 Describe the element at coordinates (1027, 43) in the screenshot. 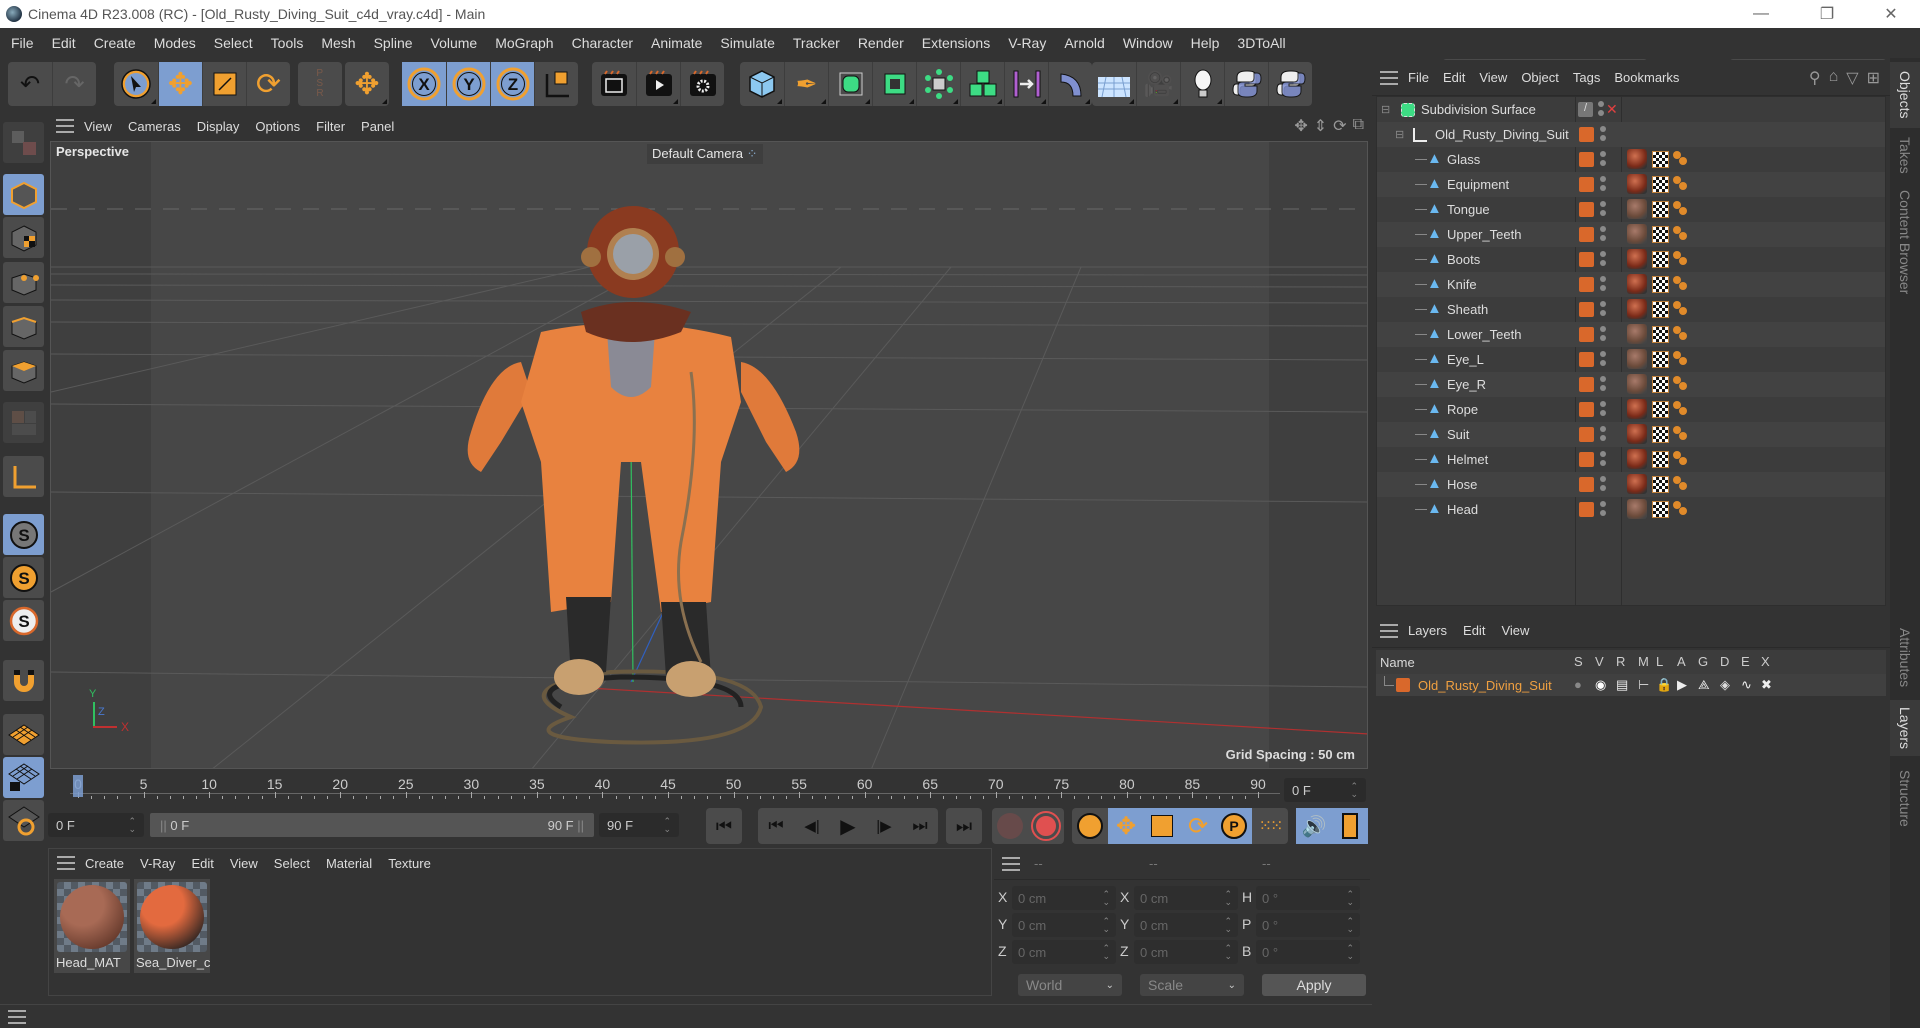

I see `menu-v-ray: V-Ray` at that location.